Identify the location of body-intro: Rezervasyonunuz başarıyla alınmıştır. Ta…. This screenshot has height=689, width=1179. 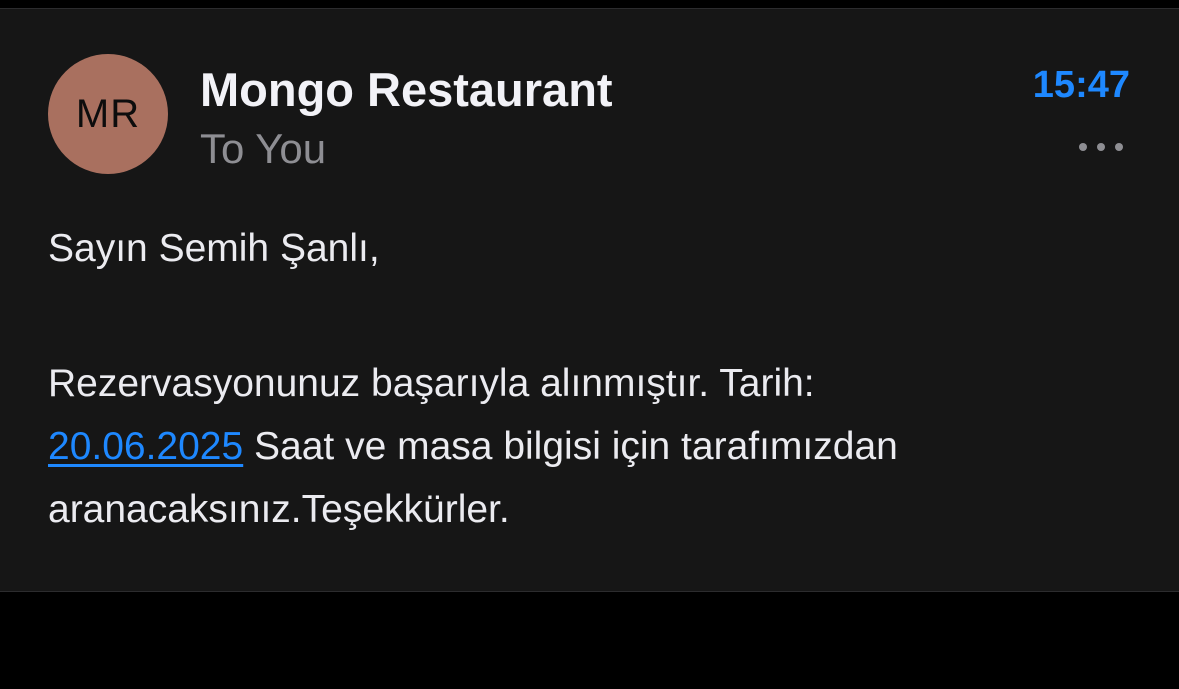
(431, 383).